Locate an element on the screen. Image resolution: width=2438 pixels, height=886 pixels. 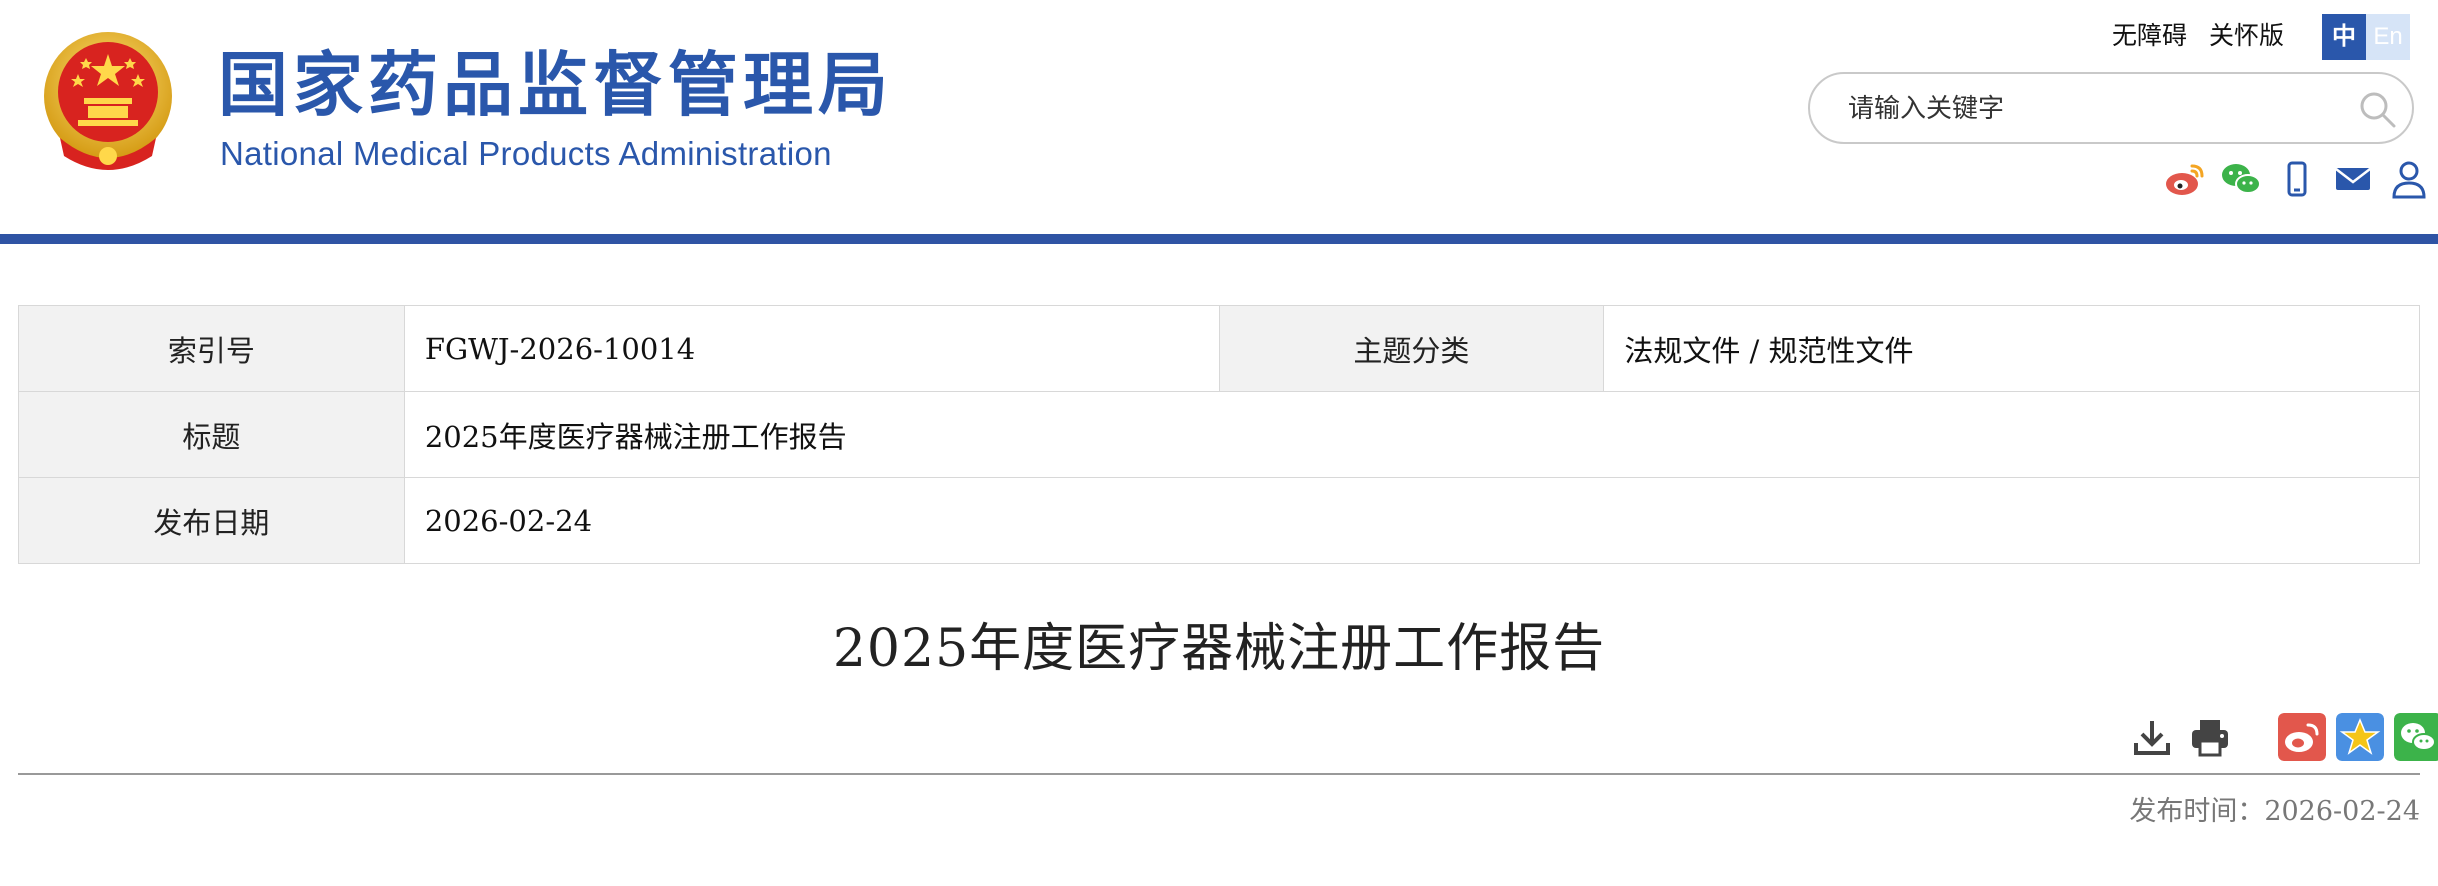
mobile-icon is located at coordinates (2297, 179).